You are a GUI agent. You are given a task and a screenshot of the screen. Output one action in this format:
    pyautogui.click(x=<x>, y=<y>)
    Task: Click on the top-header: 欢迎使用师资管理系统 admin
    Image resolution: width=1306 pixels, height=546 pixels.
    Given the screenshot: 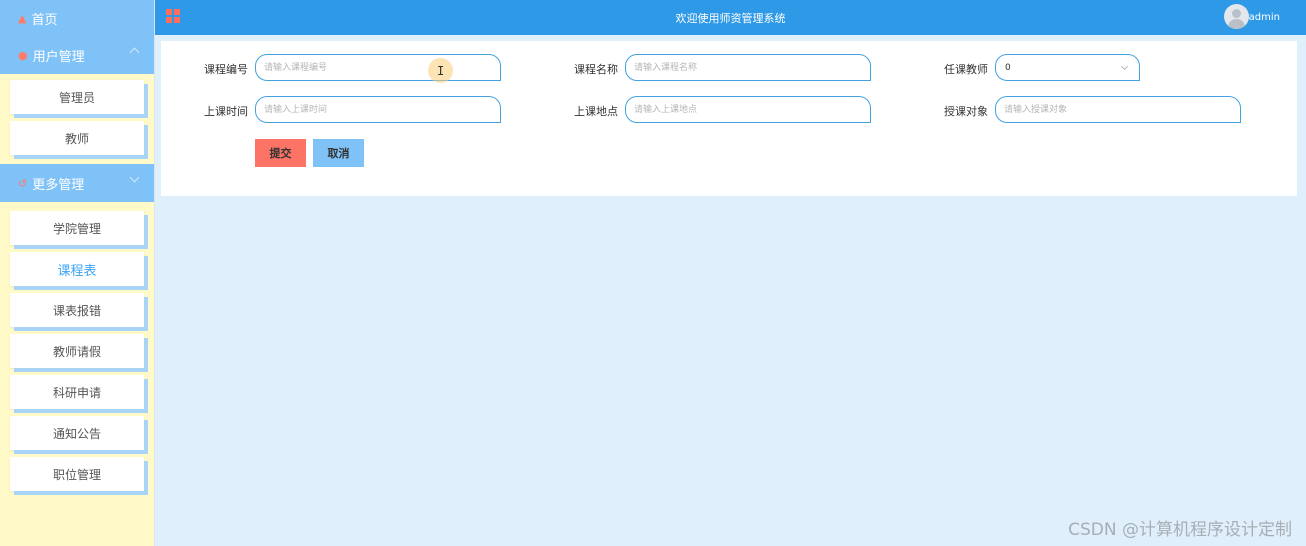 What is the action you would take?
    pyautogui.click(x=730, y=17)
    